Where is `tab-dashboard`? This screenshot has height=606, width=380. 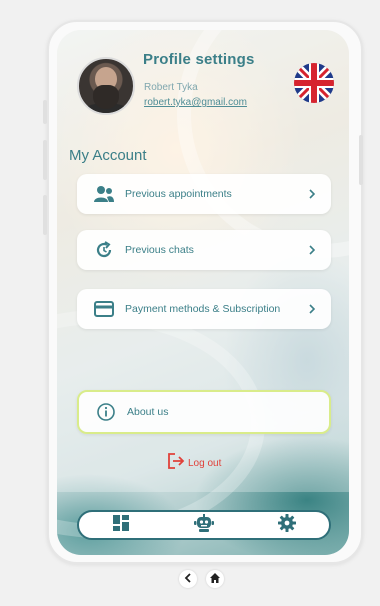 tab-dashboard is located at coordinates (121, 525).